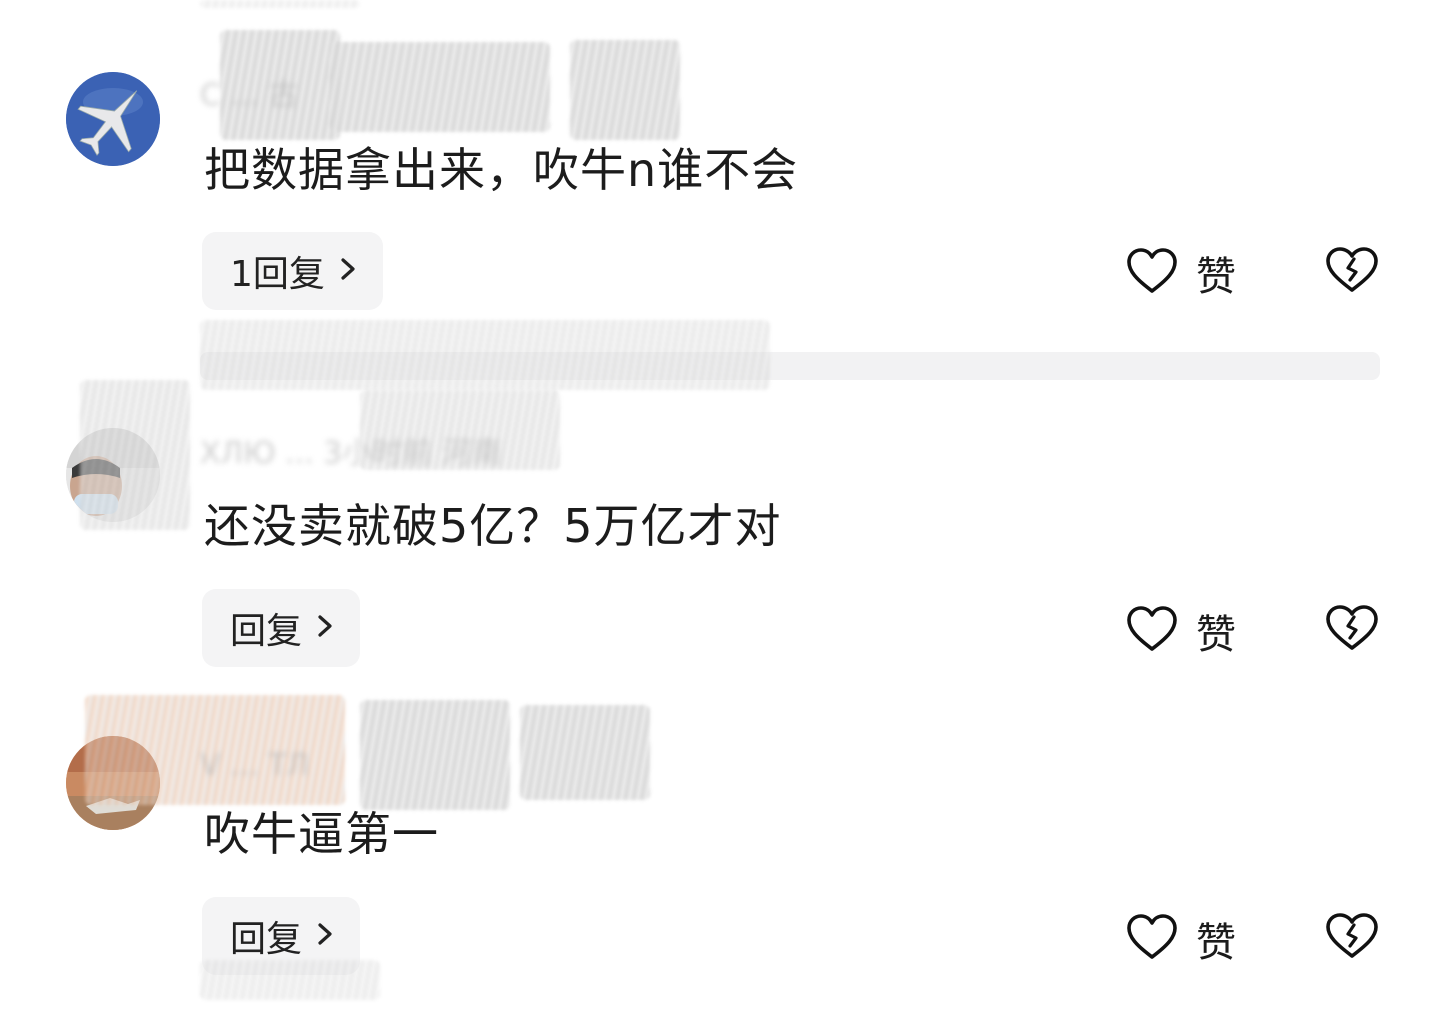  I want to click on comment-meta: V ... ТЛ, so click(255, 765).